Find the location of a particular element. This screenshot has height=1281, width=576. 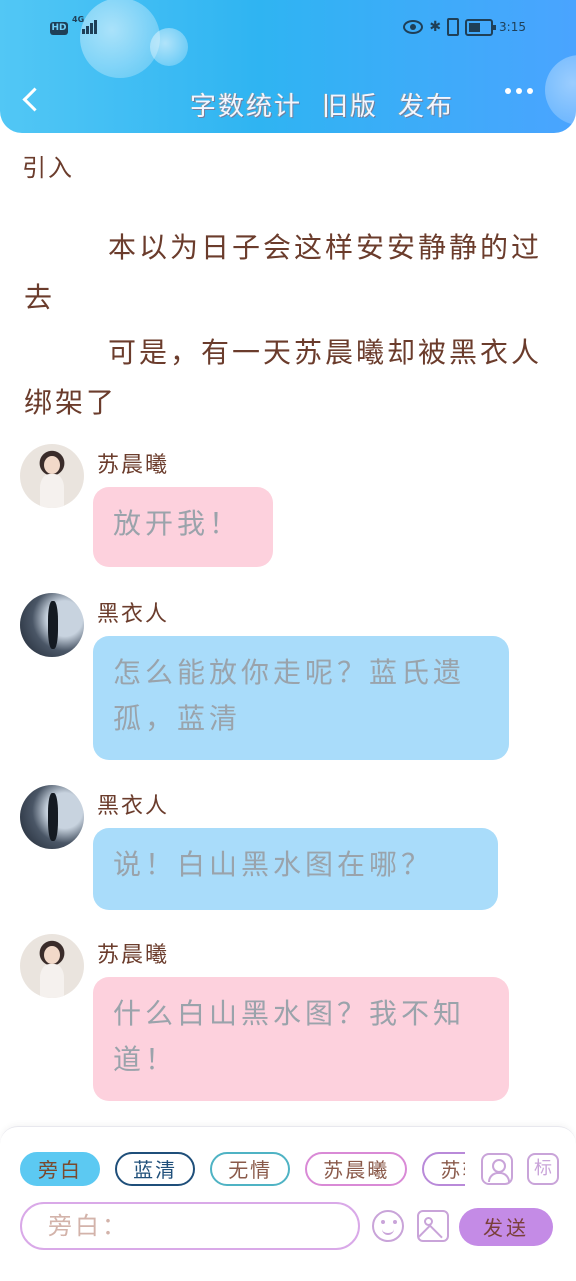

section-label: 引入 is located at coordinates (48, 168).